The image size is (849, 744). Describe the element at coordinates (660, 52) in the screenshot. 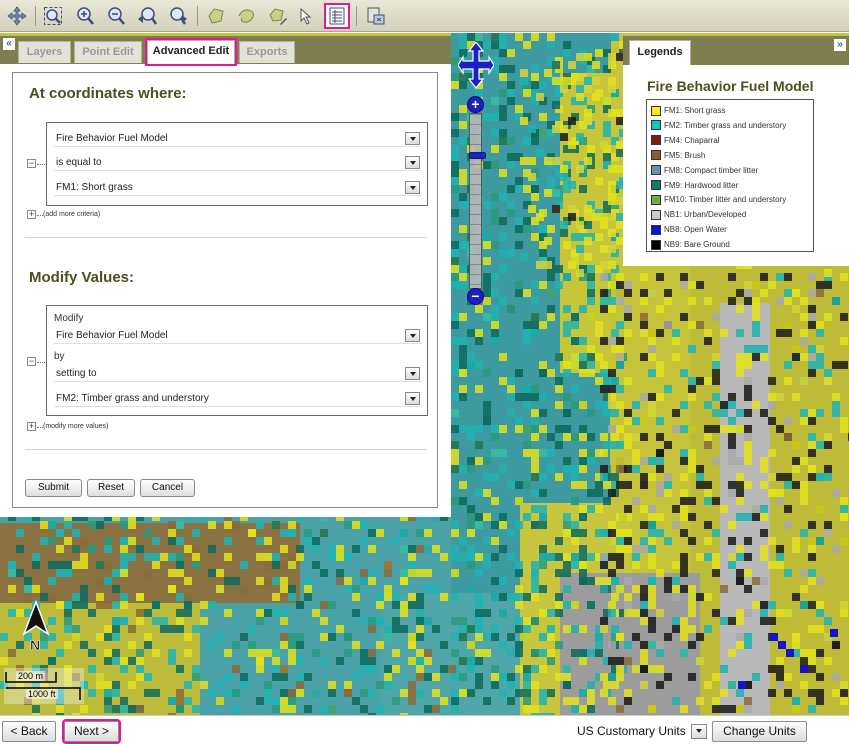

I see `tab-legends: Legends` at that location.